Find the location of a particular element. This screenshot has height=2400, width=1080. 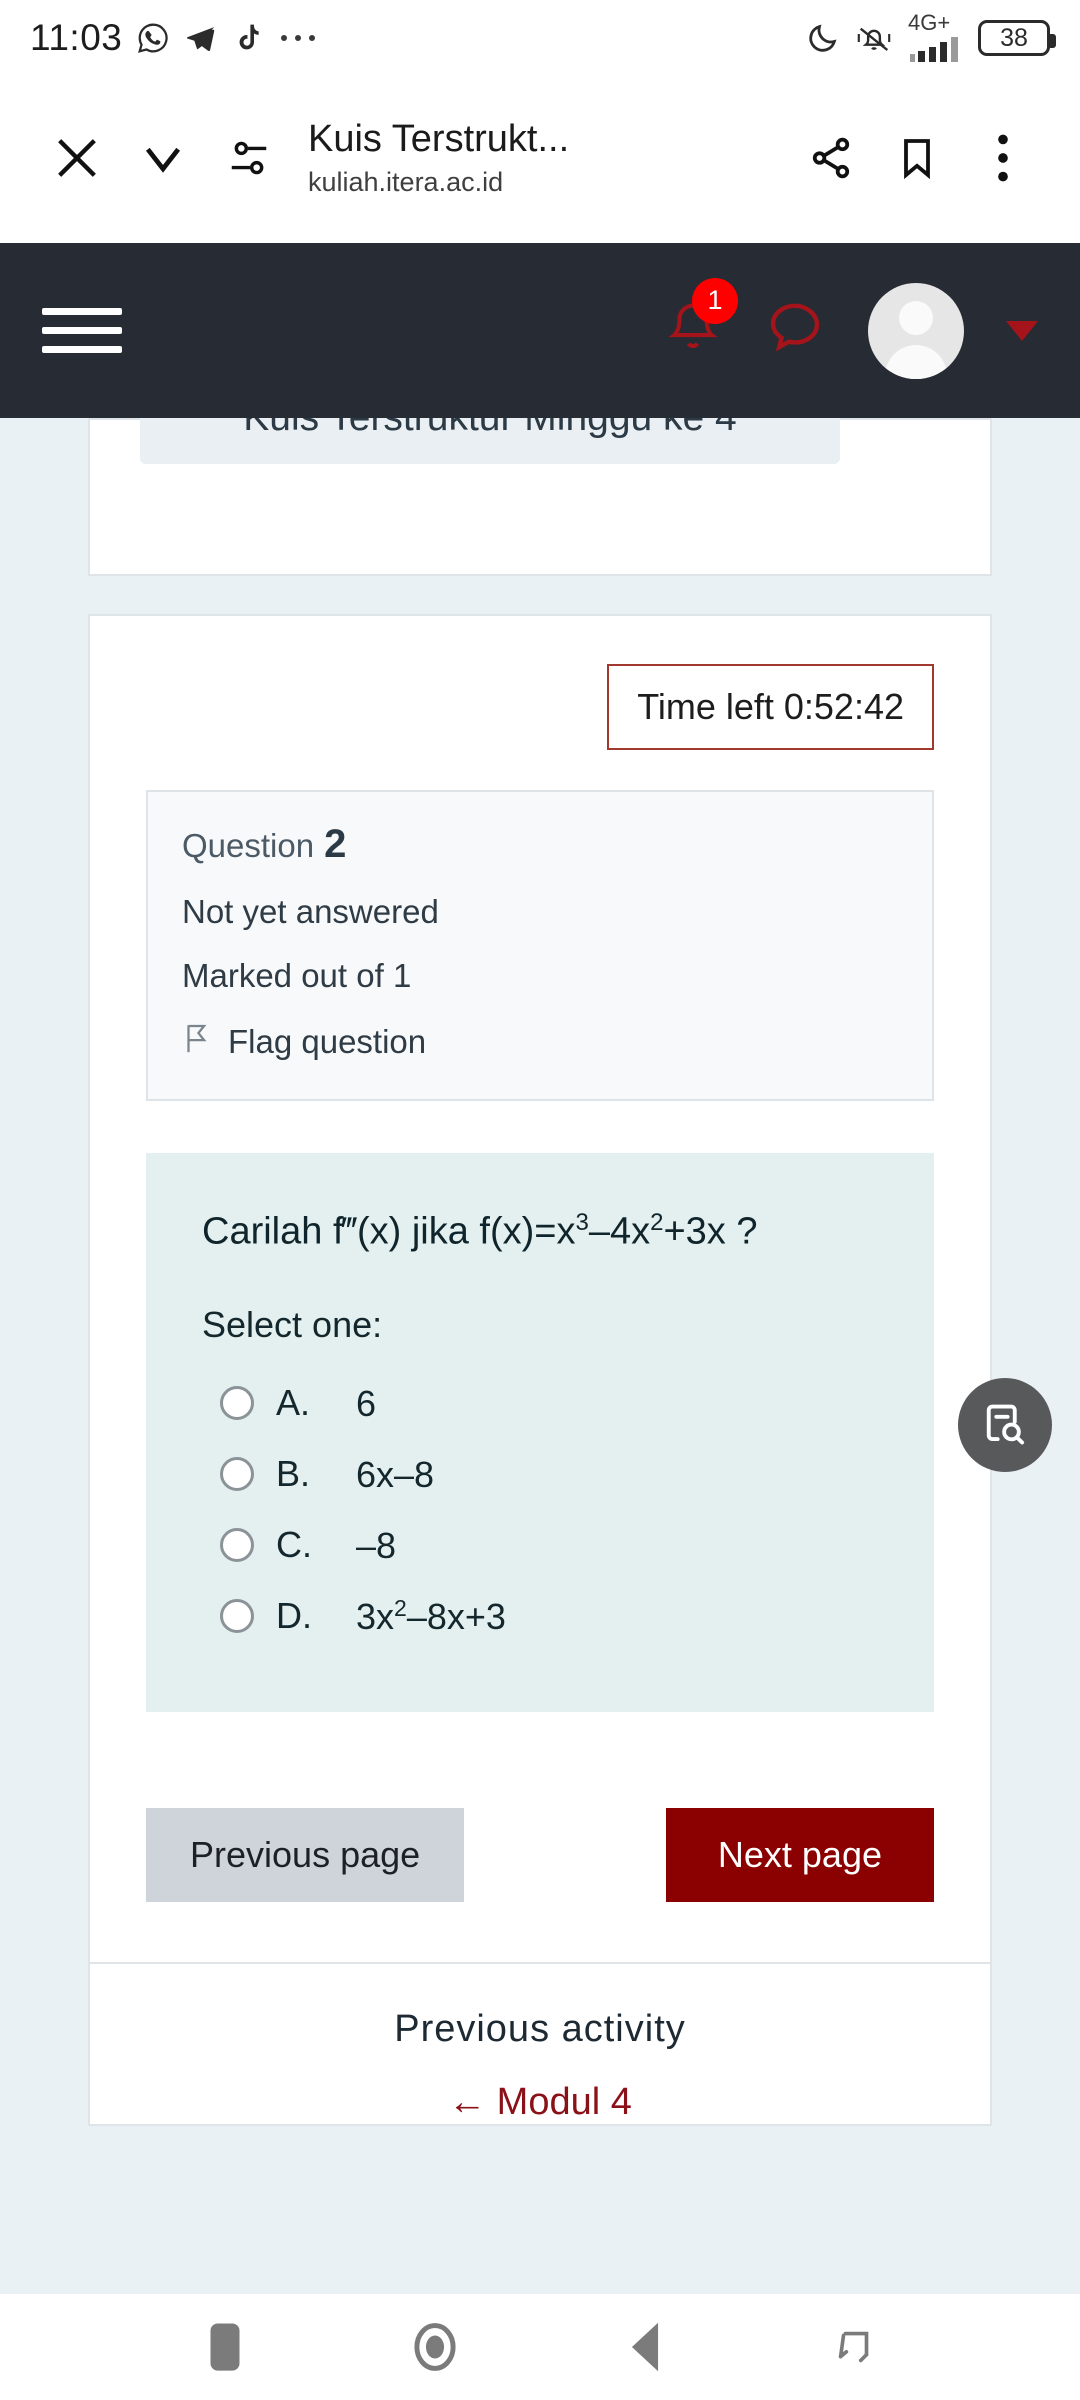

option-c-text: –8 is located at coordinates (376, 1545).